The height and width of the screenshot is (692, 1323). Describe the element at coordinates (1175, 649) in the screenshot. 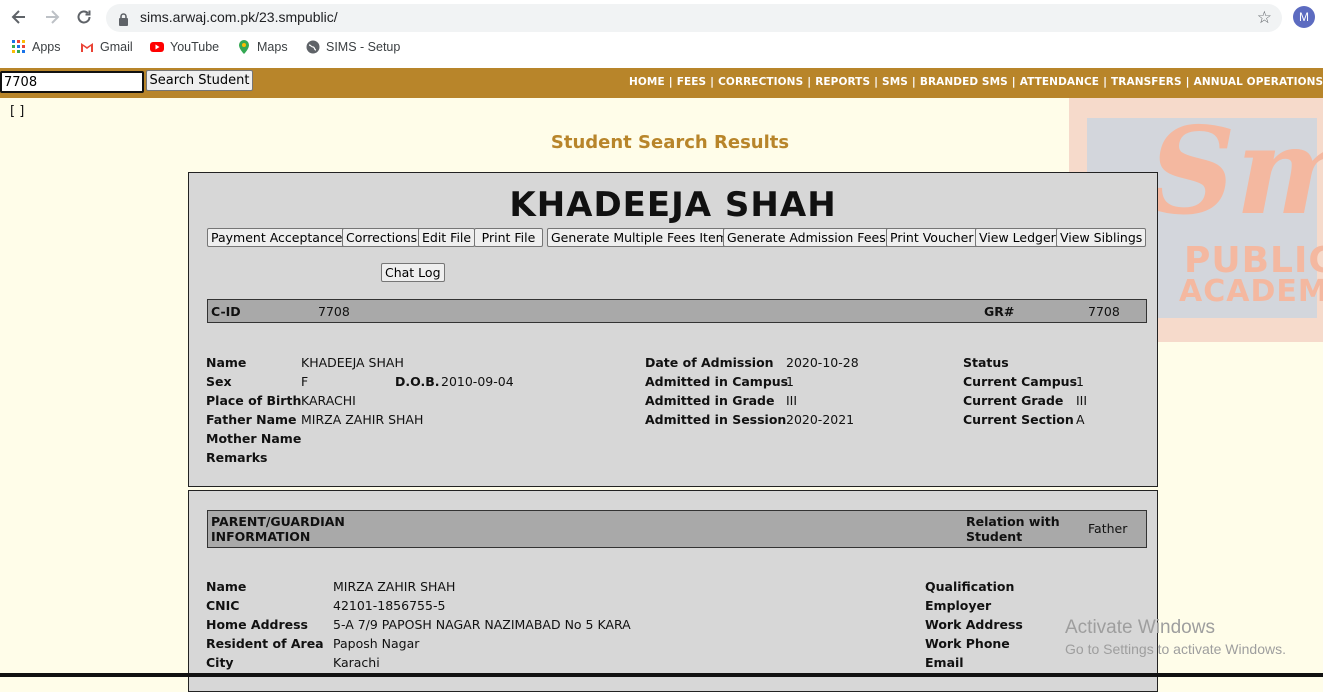

I see `watermark-subtitle: Go to Settings to activate Windows.` at that location.